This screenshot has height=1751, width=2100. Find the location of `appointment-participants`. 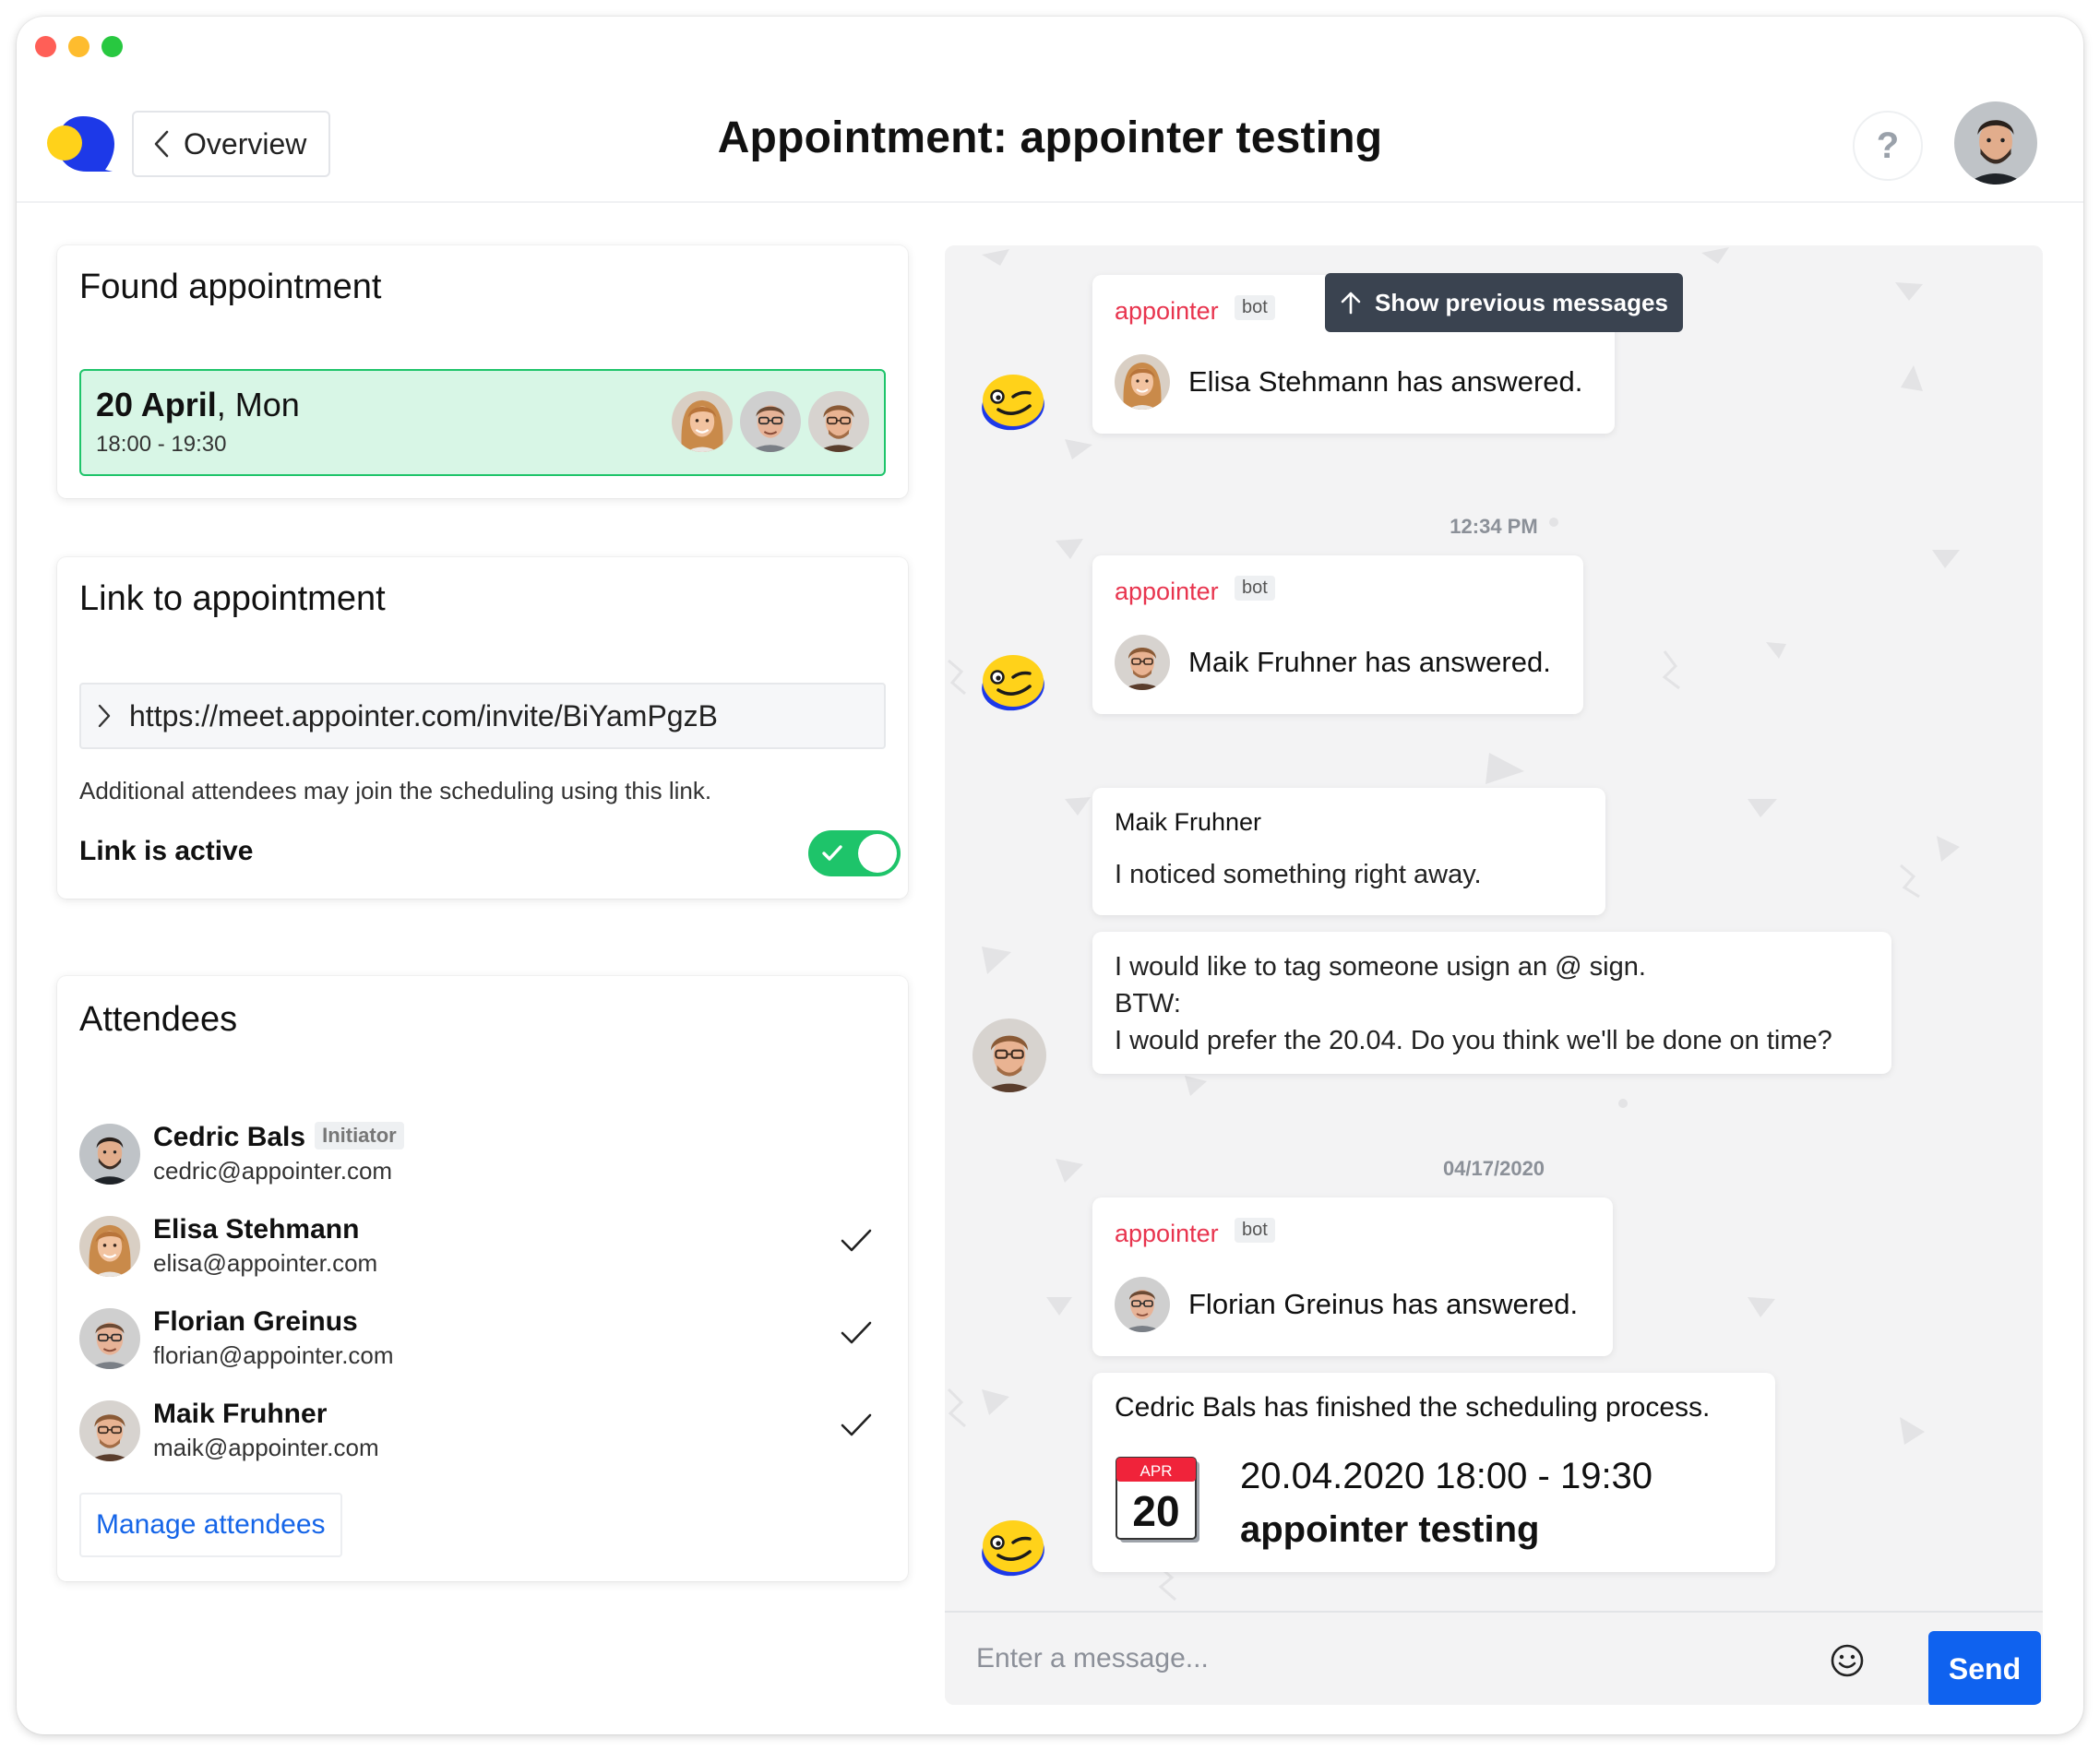

appointment-participants is located at coordinates (770, 421).